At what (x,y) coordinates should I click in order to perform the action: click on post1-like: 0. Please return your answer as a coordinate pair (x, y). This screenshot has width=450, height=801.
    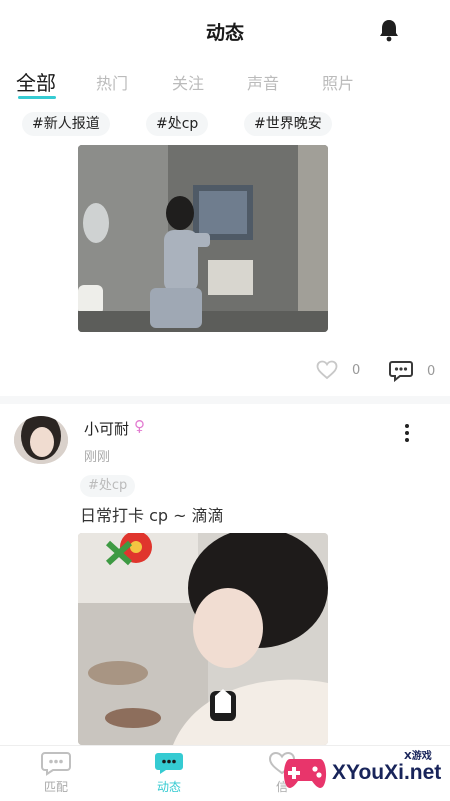
    Looking at the image, I should click on (338, 370).